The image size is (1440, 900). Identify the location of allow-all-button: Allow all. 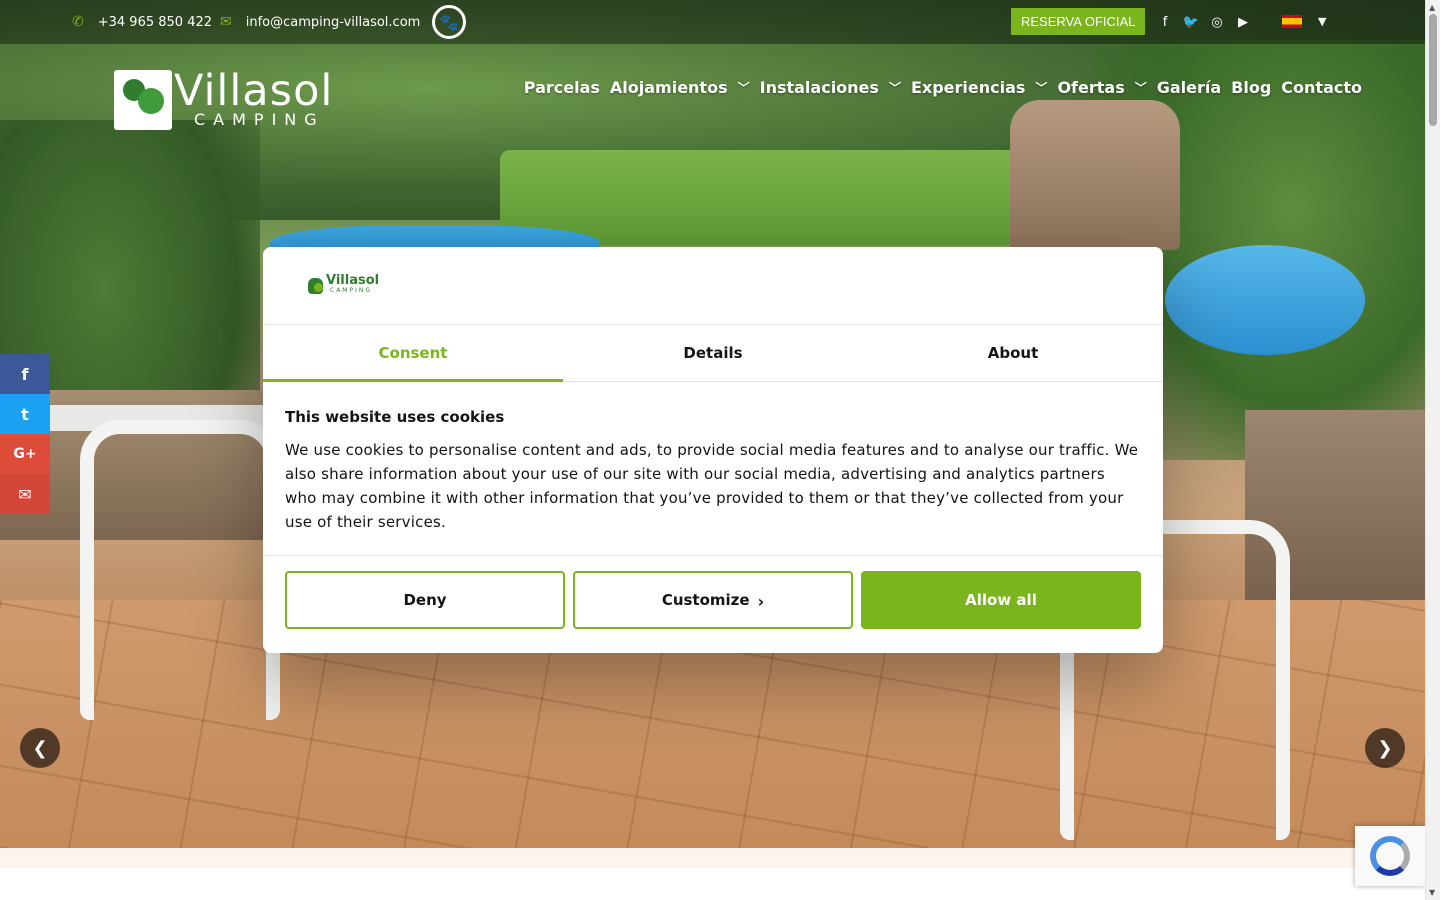
(1001, 600).